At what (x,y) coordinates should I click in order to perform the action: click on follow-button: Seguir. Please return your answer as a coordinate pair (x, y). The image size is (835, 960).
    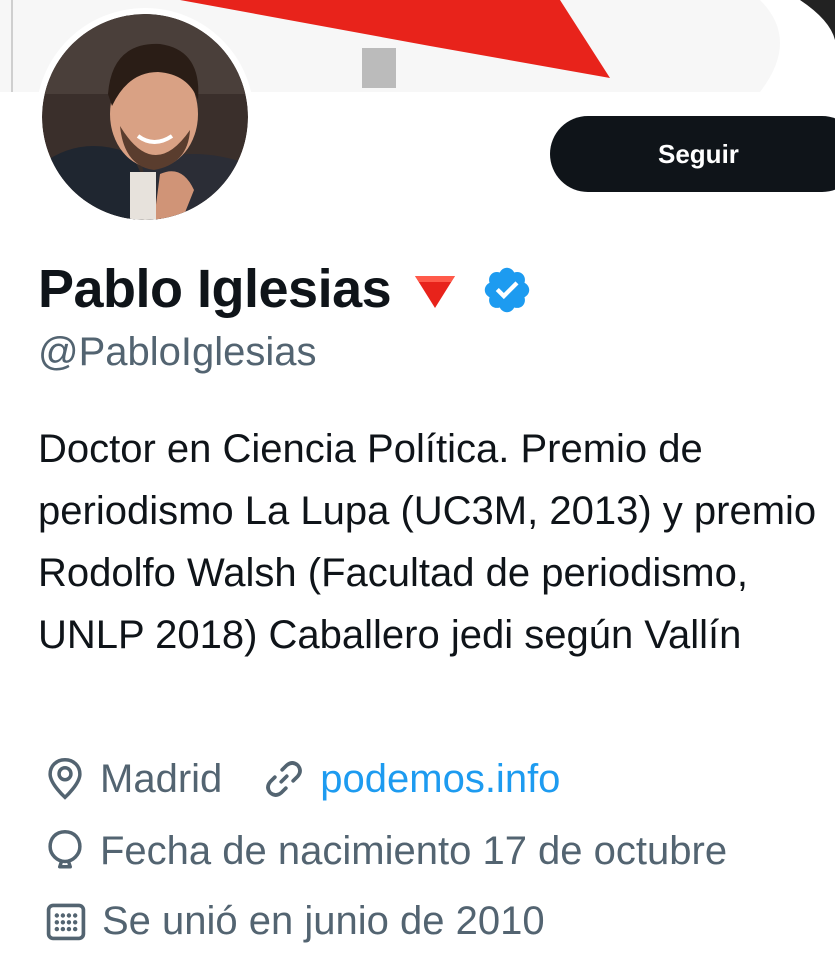
    Looking at the image, I should click on (692, 154).